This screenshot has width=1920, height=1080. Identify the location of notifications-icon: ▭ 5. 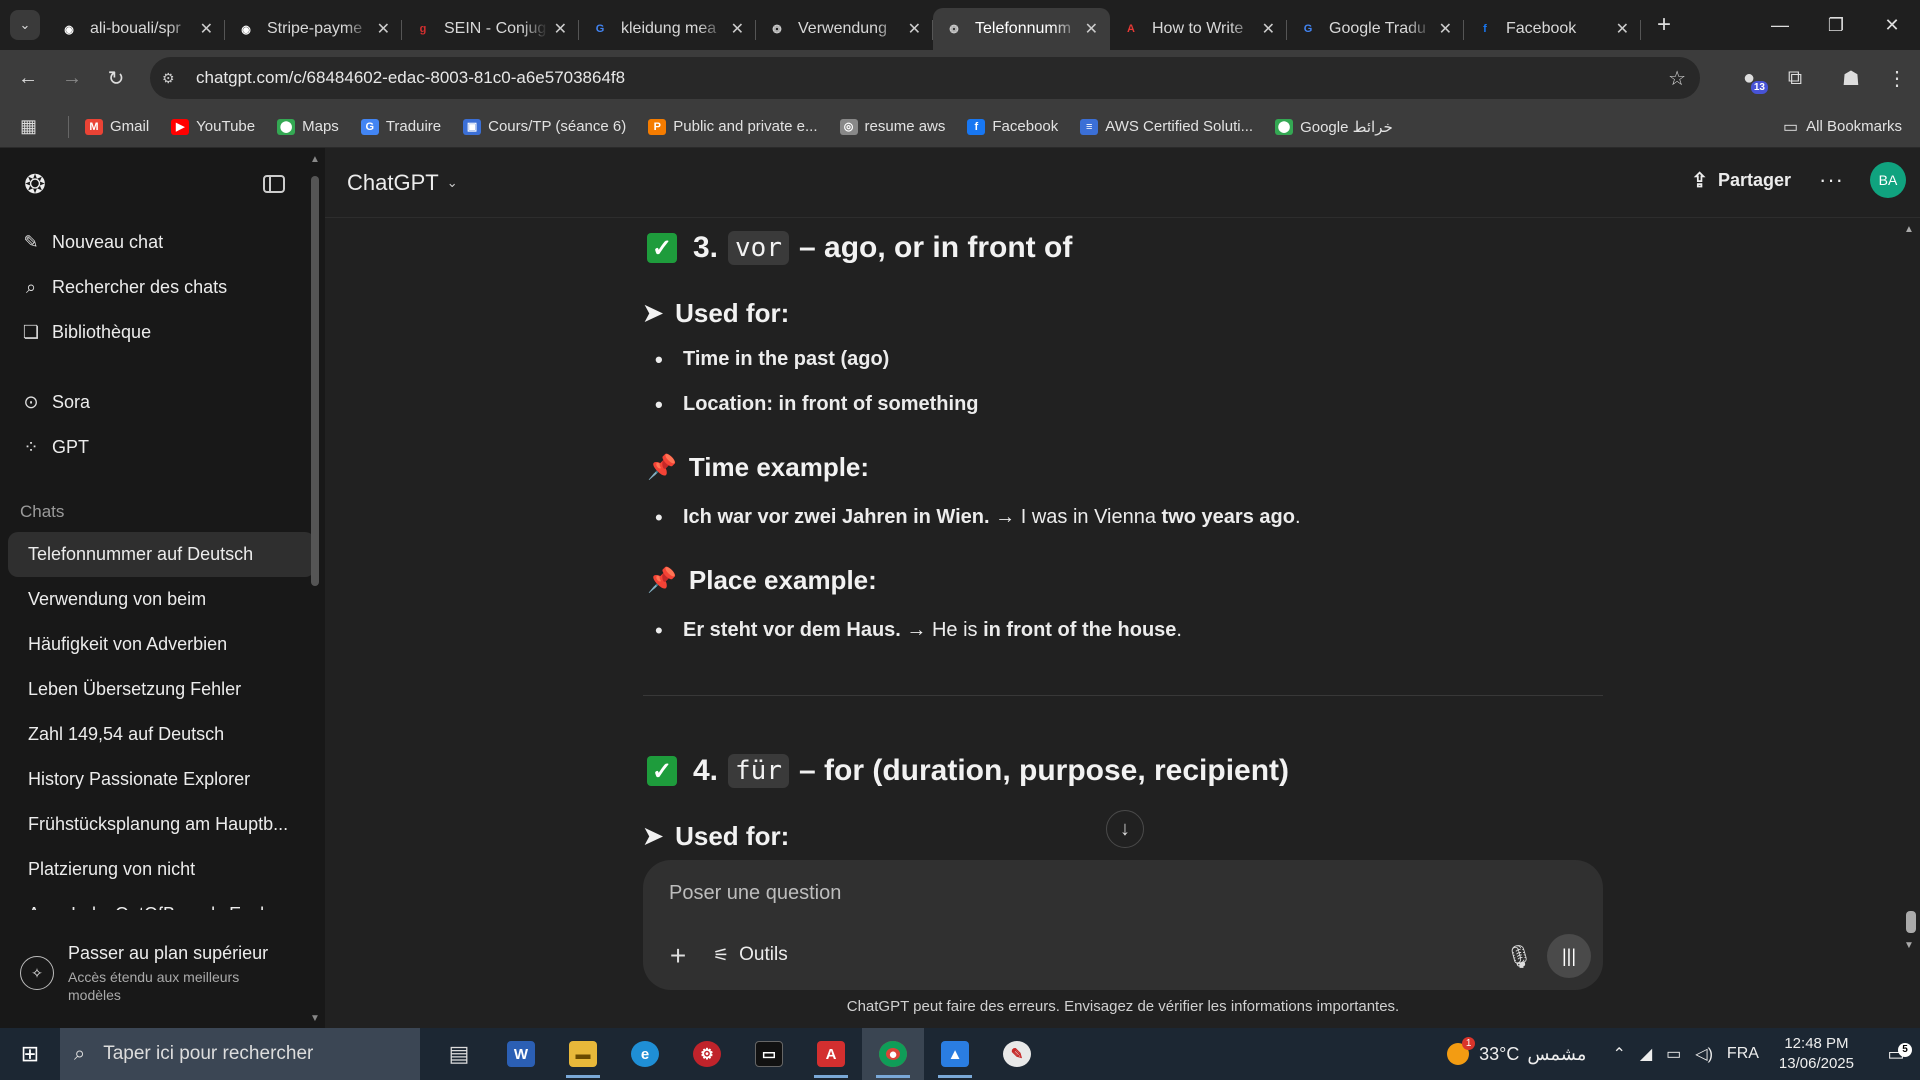
(1896, 1053).